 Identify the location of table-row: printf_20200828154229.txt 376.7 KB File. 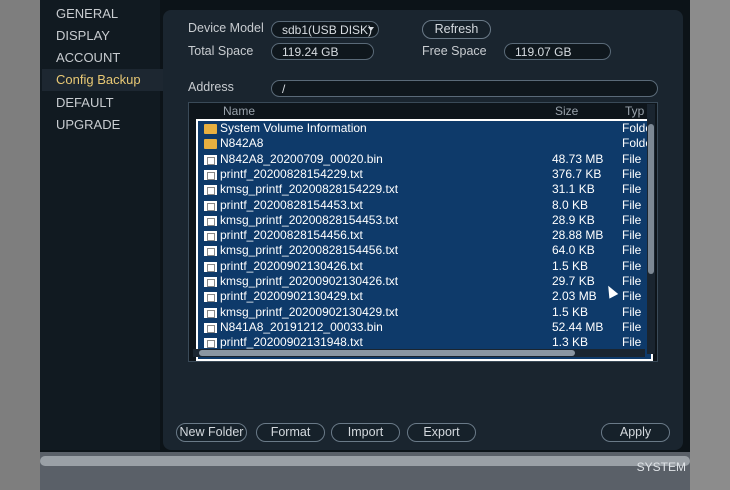
(420, 174).